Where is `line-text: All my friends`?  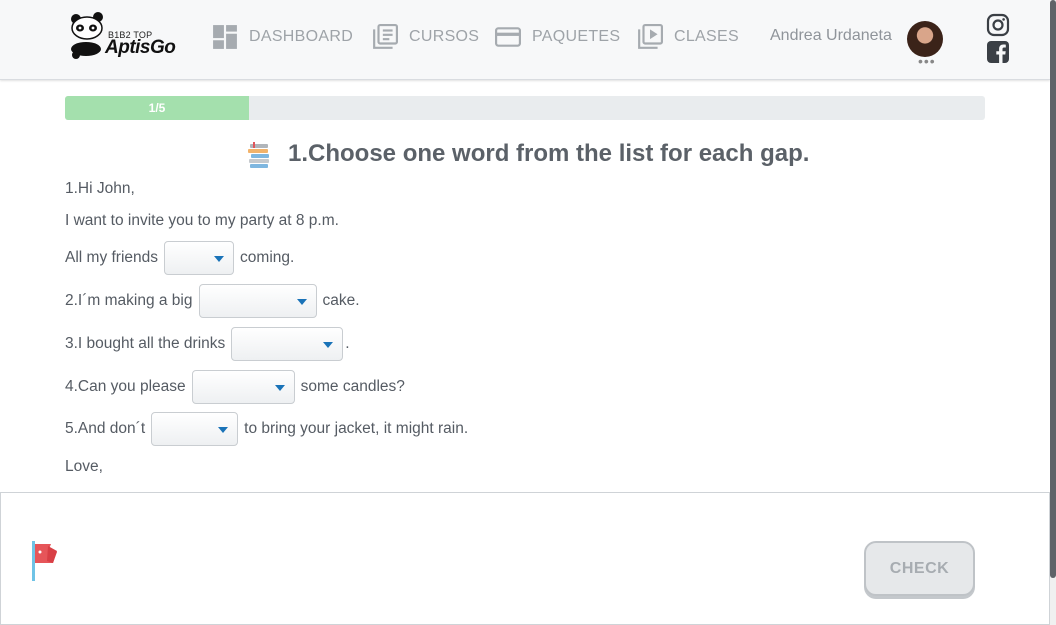 line-text: All my friends is located at coordinates (112, 257).